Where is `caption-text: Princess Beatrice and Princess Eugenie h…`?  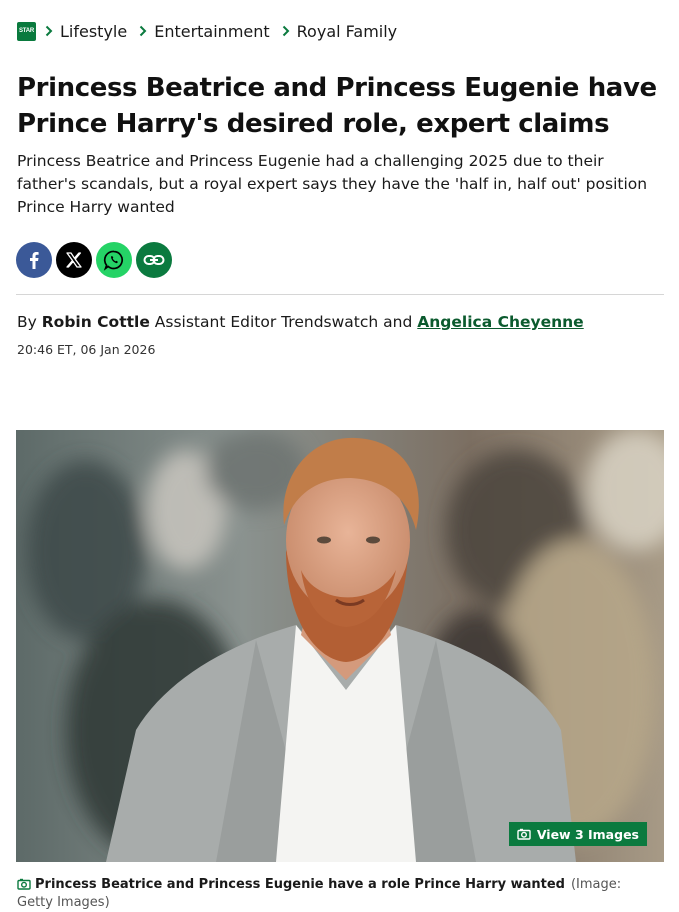 caption-text: Princess Beatrice and Princess Eugenie h… is located at coordinates (300, 884).